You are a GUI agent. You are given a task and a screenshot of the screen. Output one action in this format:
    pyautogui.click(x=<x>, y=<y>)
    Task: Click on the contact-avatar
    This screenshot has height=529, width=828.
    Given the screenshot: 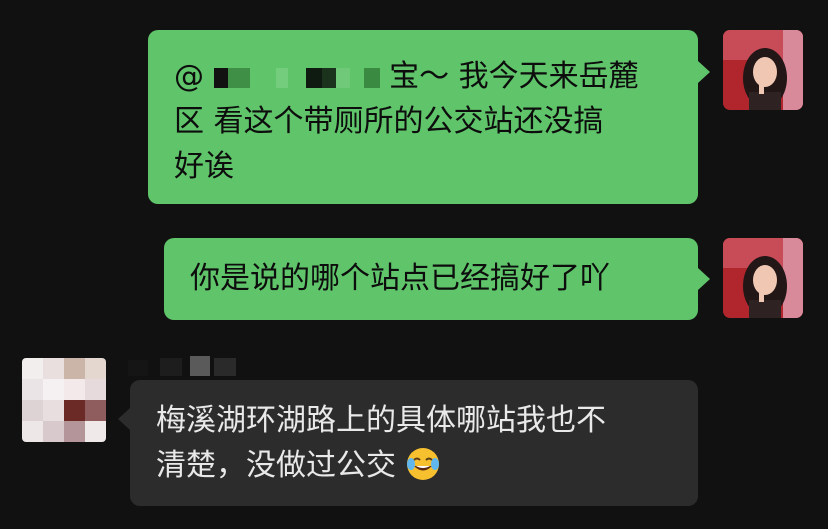 What is the action you would take?
    pyautogui.click(x=64, y=400)
    